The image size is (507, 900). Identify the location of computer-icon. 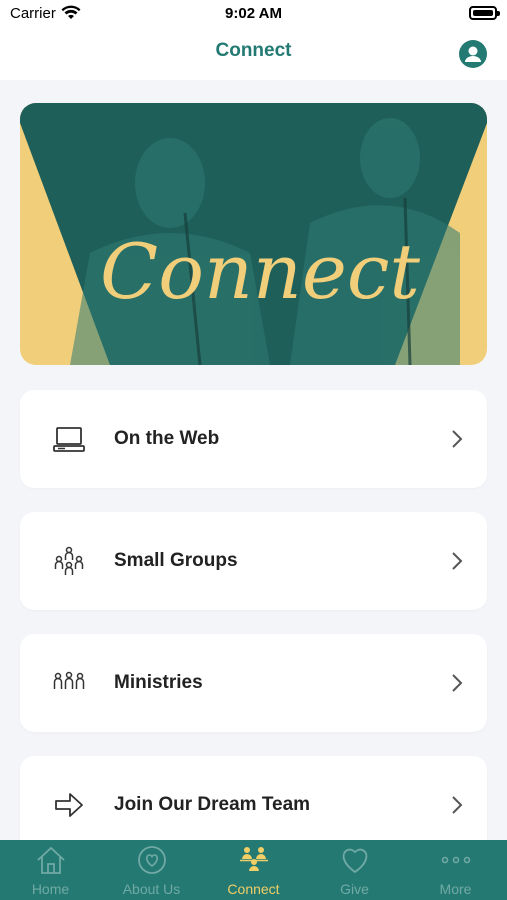
(69, 439).